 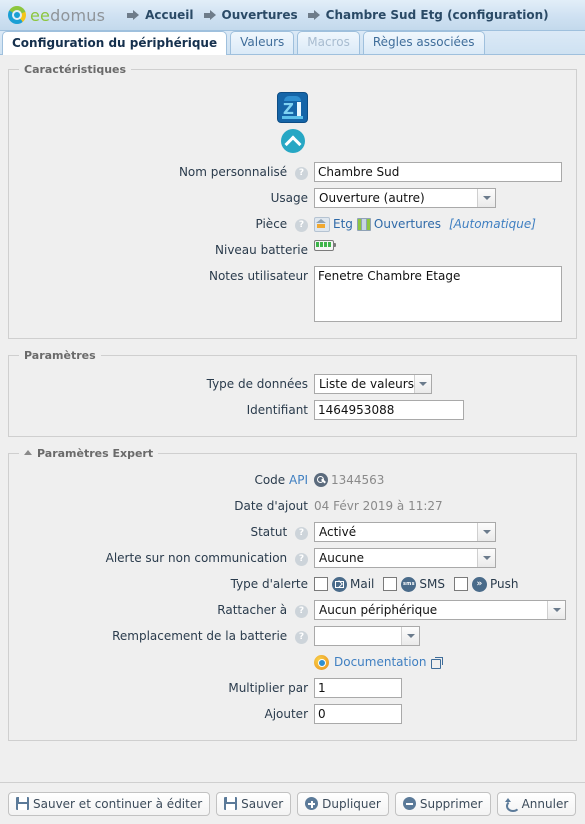 What do you see at coordinates (460, 584) in the screenshot?
I see `checkbox-alerte-push` at bounding box center [460, 584].